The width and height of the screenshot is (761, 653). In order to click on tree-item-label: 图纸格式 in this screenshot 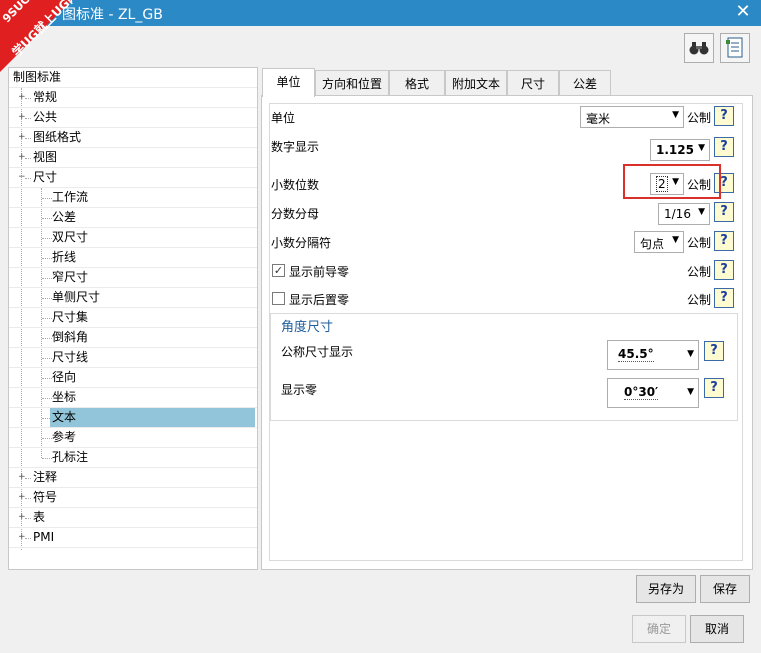, I will do `click(57, 137)`.